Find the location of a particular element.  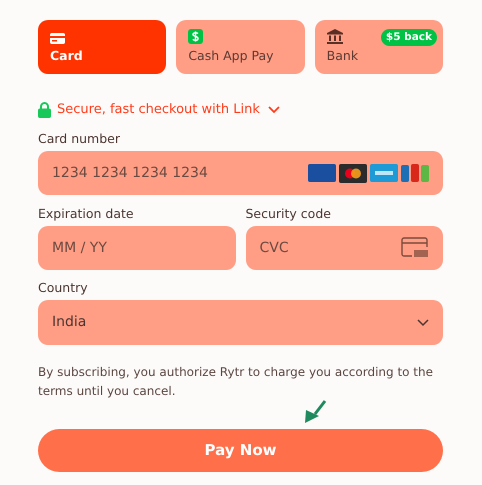

field-label: Security code is located at coordinates (289, 214).